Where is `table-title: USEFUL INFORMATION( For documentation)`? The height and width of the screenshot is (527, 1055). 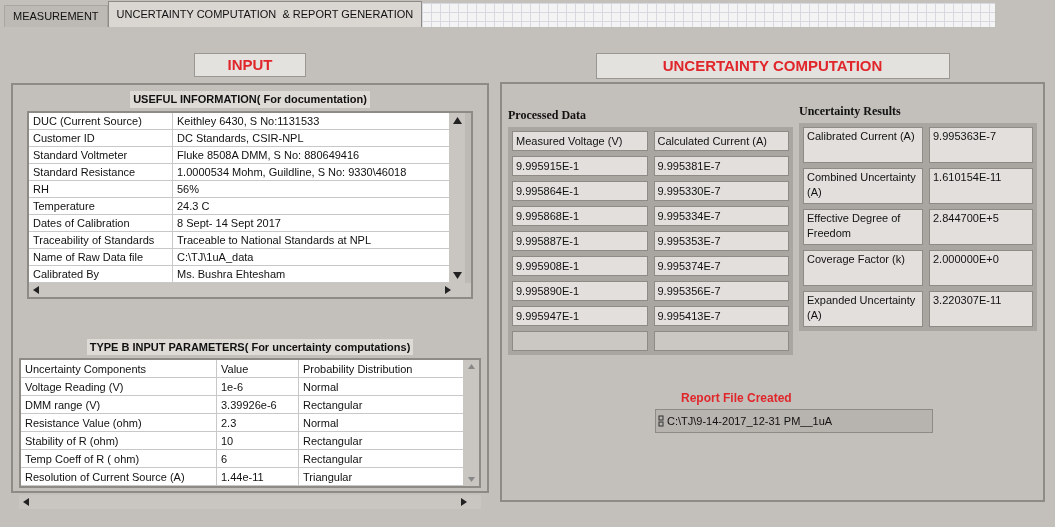
table-title: USEFUL INFORMATION( For documentation) is located at coordinates (250, 99).